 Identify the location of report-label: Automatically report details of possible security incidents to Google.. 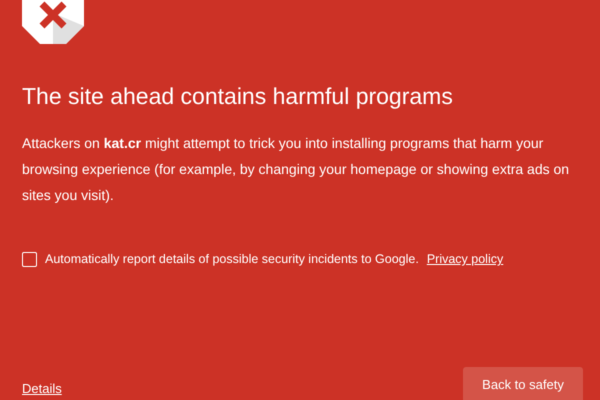
(232, 259).